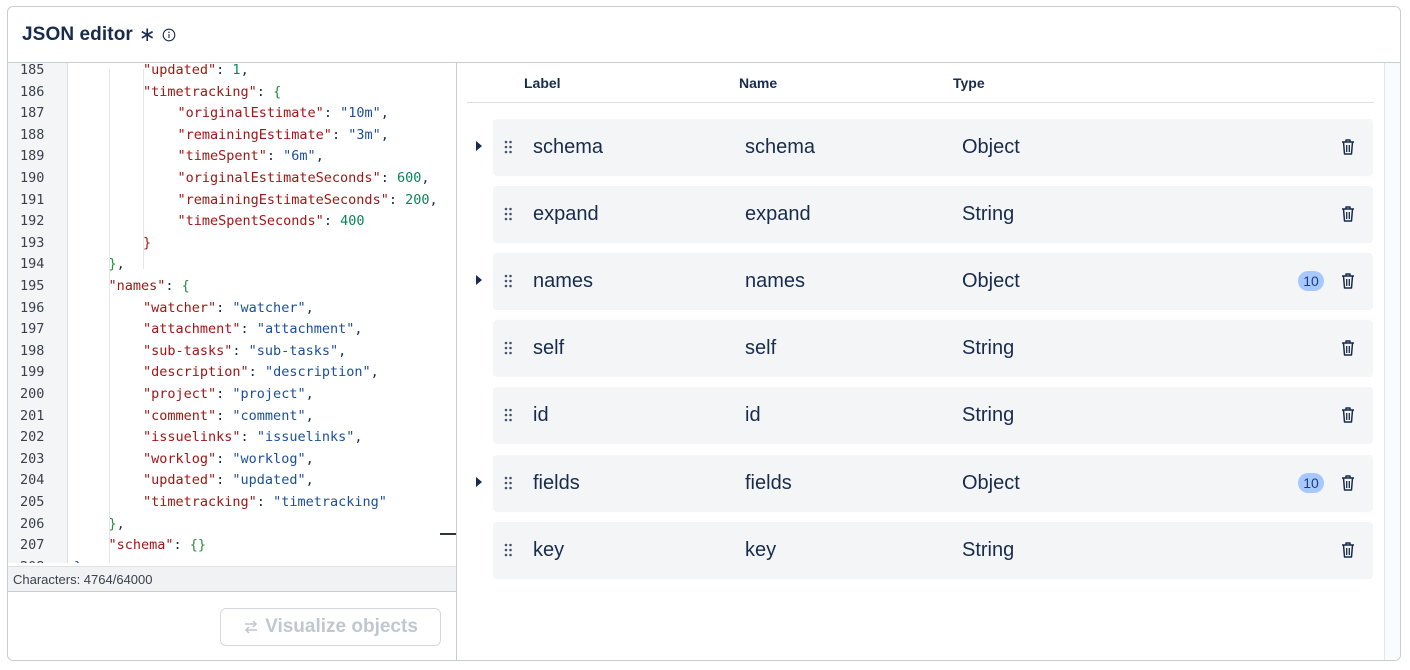 This screenshot has width=1410, height=670. What do you see at coordinates (32, 264) in the screenshot?
I see `line-number: 194` at bounding box center [32, 264].